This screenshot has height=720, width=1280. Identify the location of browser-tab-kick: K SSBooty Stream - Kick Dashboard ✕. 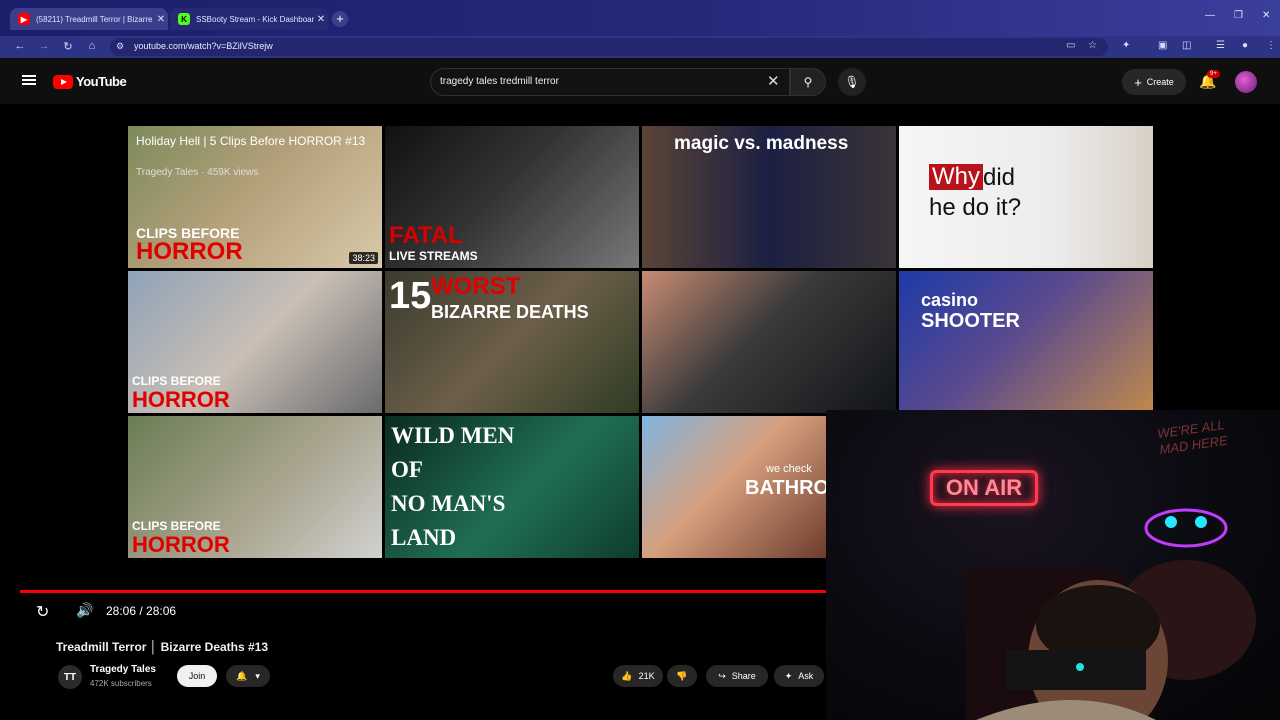
(249, 19).